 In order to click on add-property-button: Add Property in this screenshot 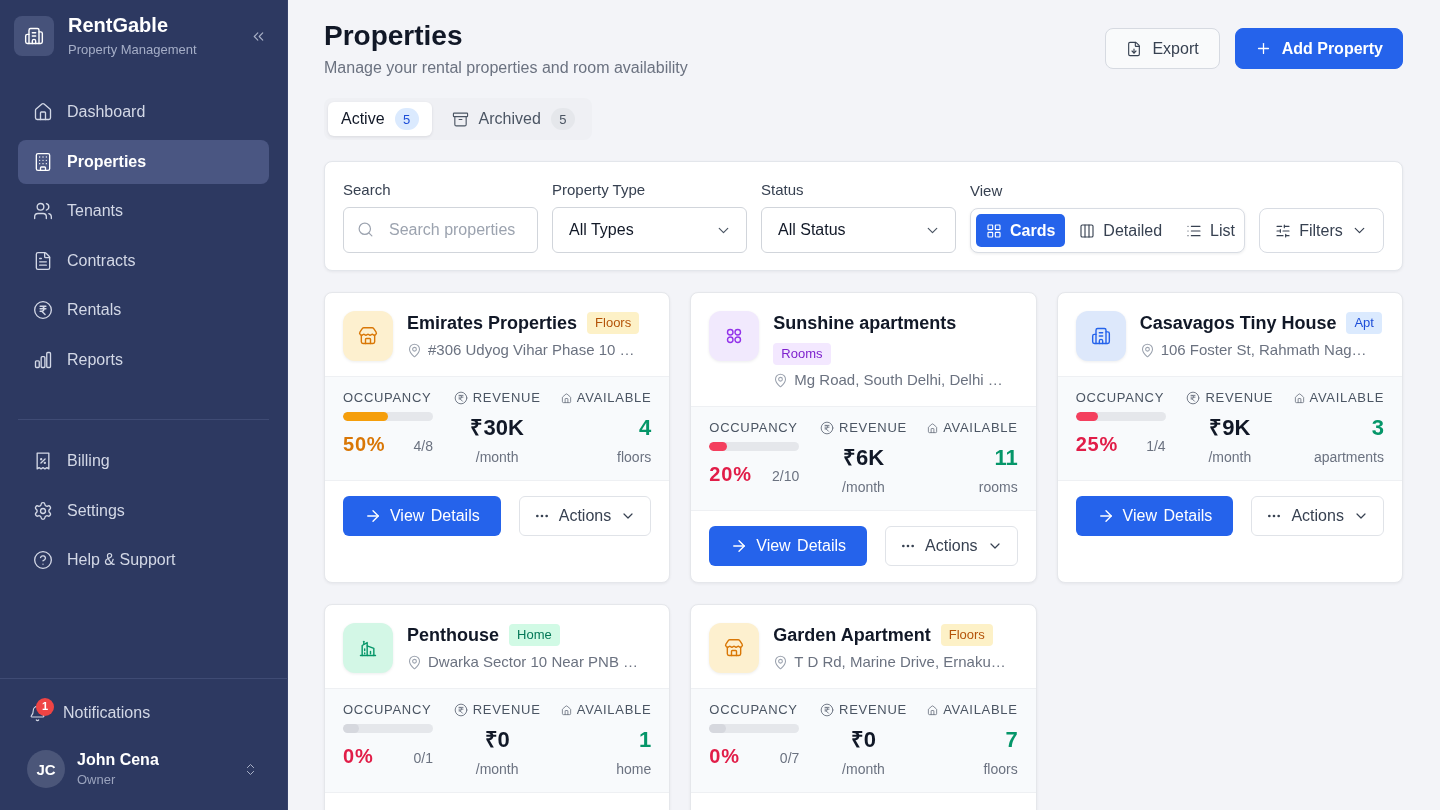, I will do `click(1318, 48)`.